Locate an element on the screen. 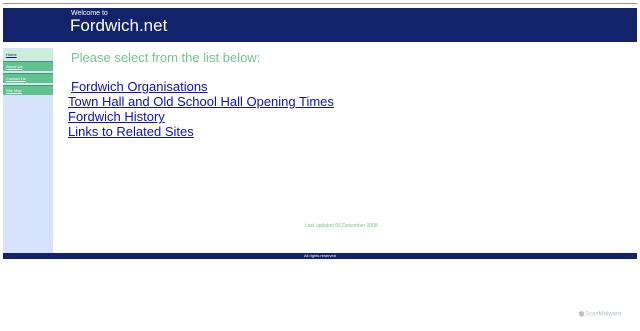  site-title: Fordwich.net is located at coordinates (119, 25).